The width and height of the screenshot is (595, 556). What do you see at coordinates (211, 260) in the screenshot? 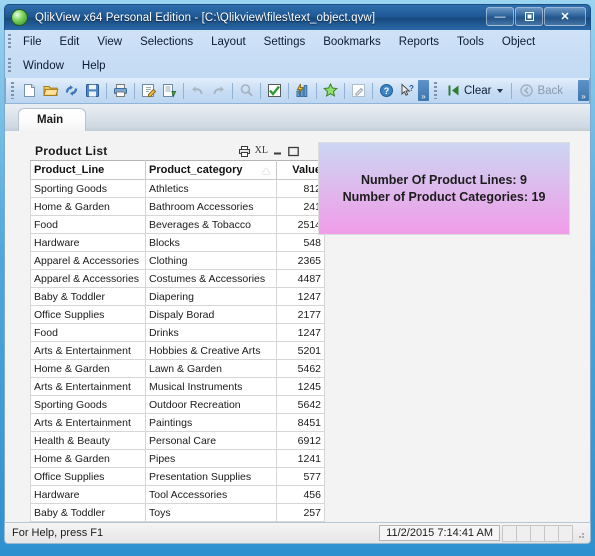
I see `cell-product-category: Clothing` at bounding box center [211, 260].